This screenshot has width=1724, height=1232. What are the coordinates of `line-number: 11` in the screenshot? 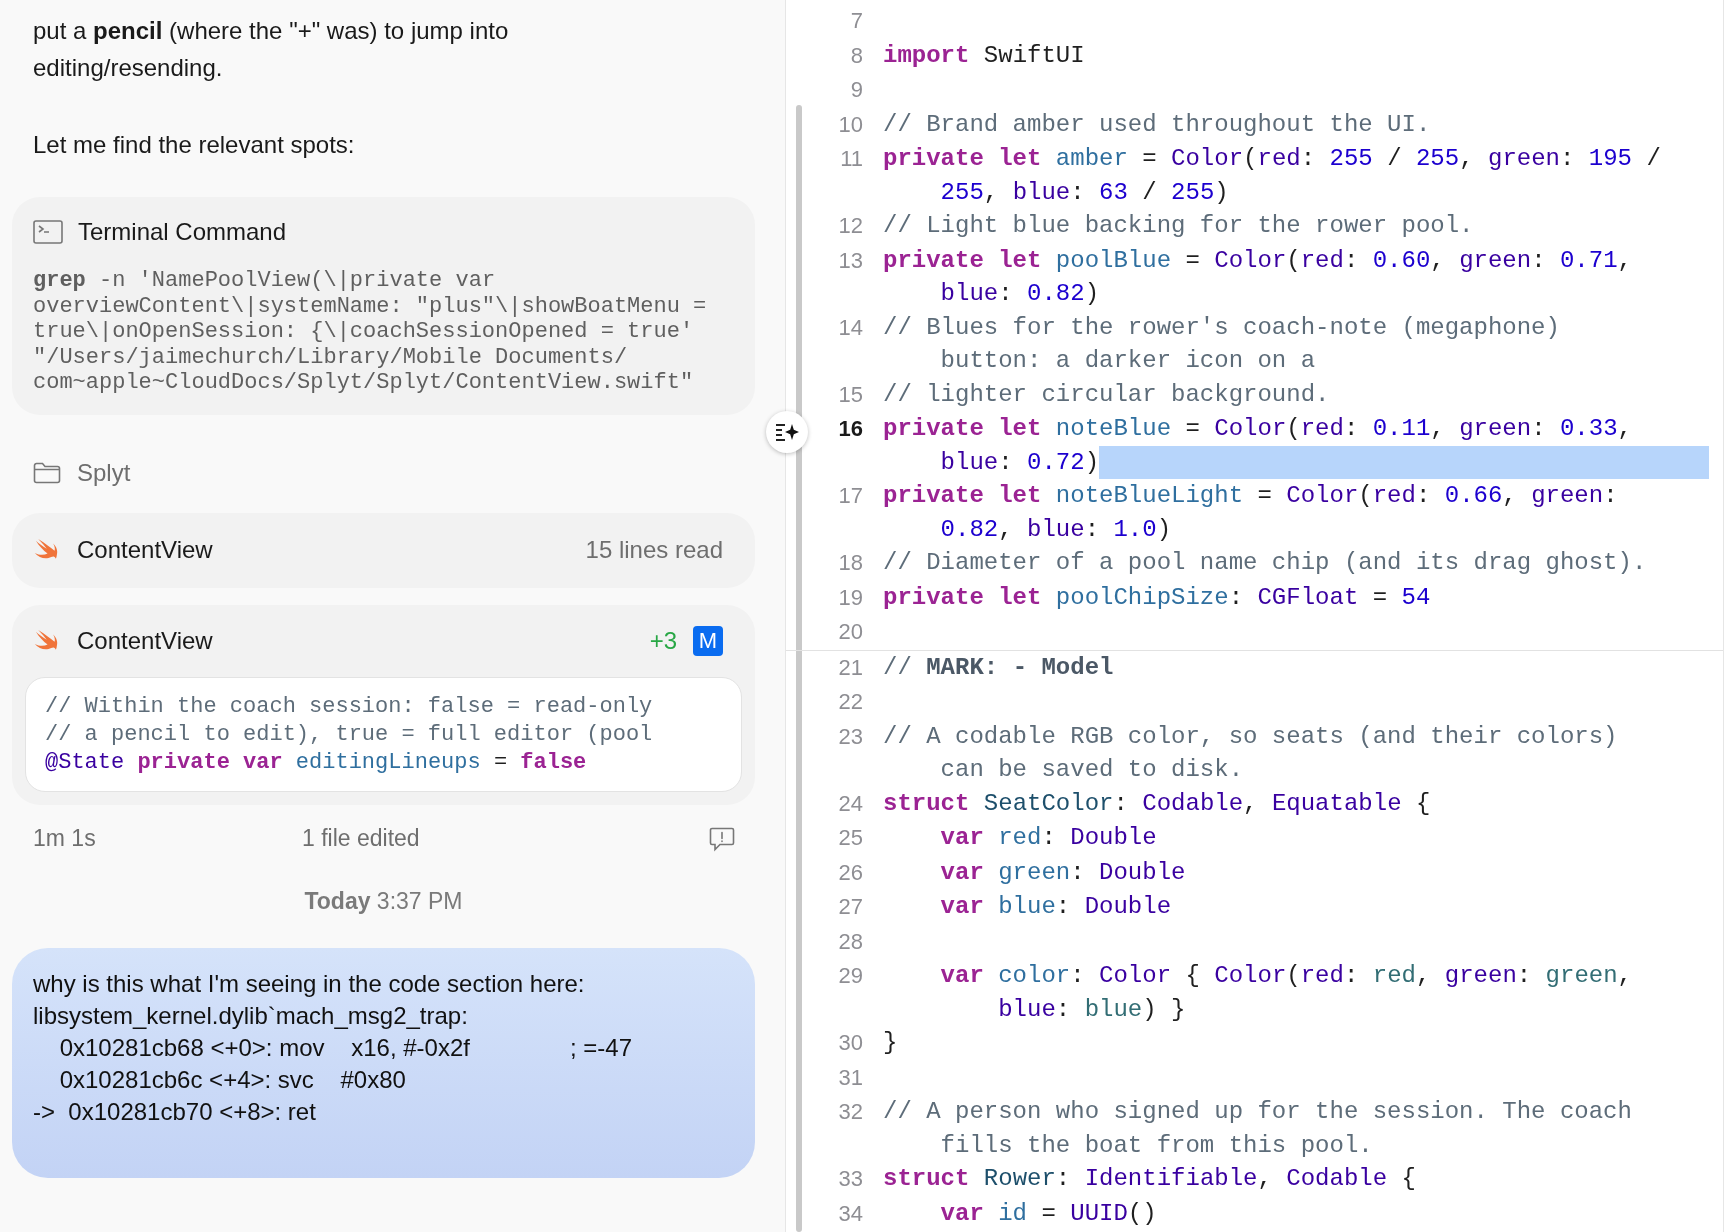 It's located at (851, 158).